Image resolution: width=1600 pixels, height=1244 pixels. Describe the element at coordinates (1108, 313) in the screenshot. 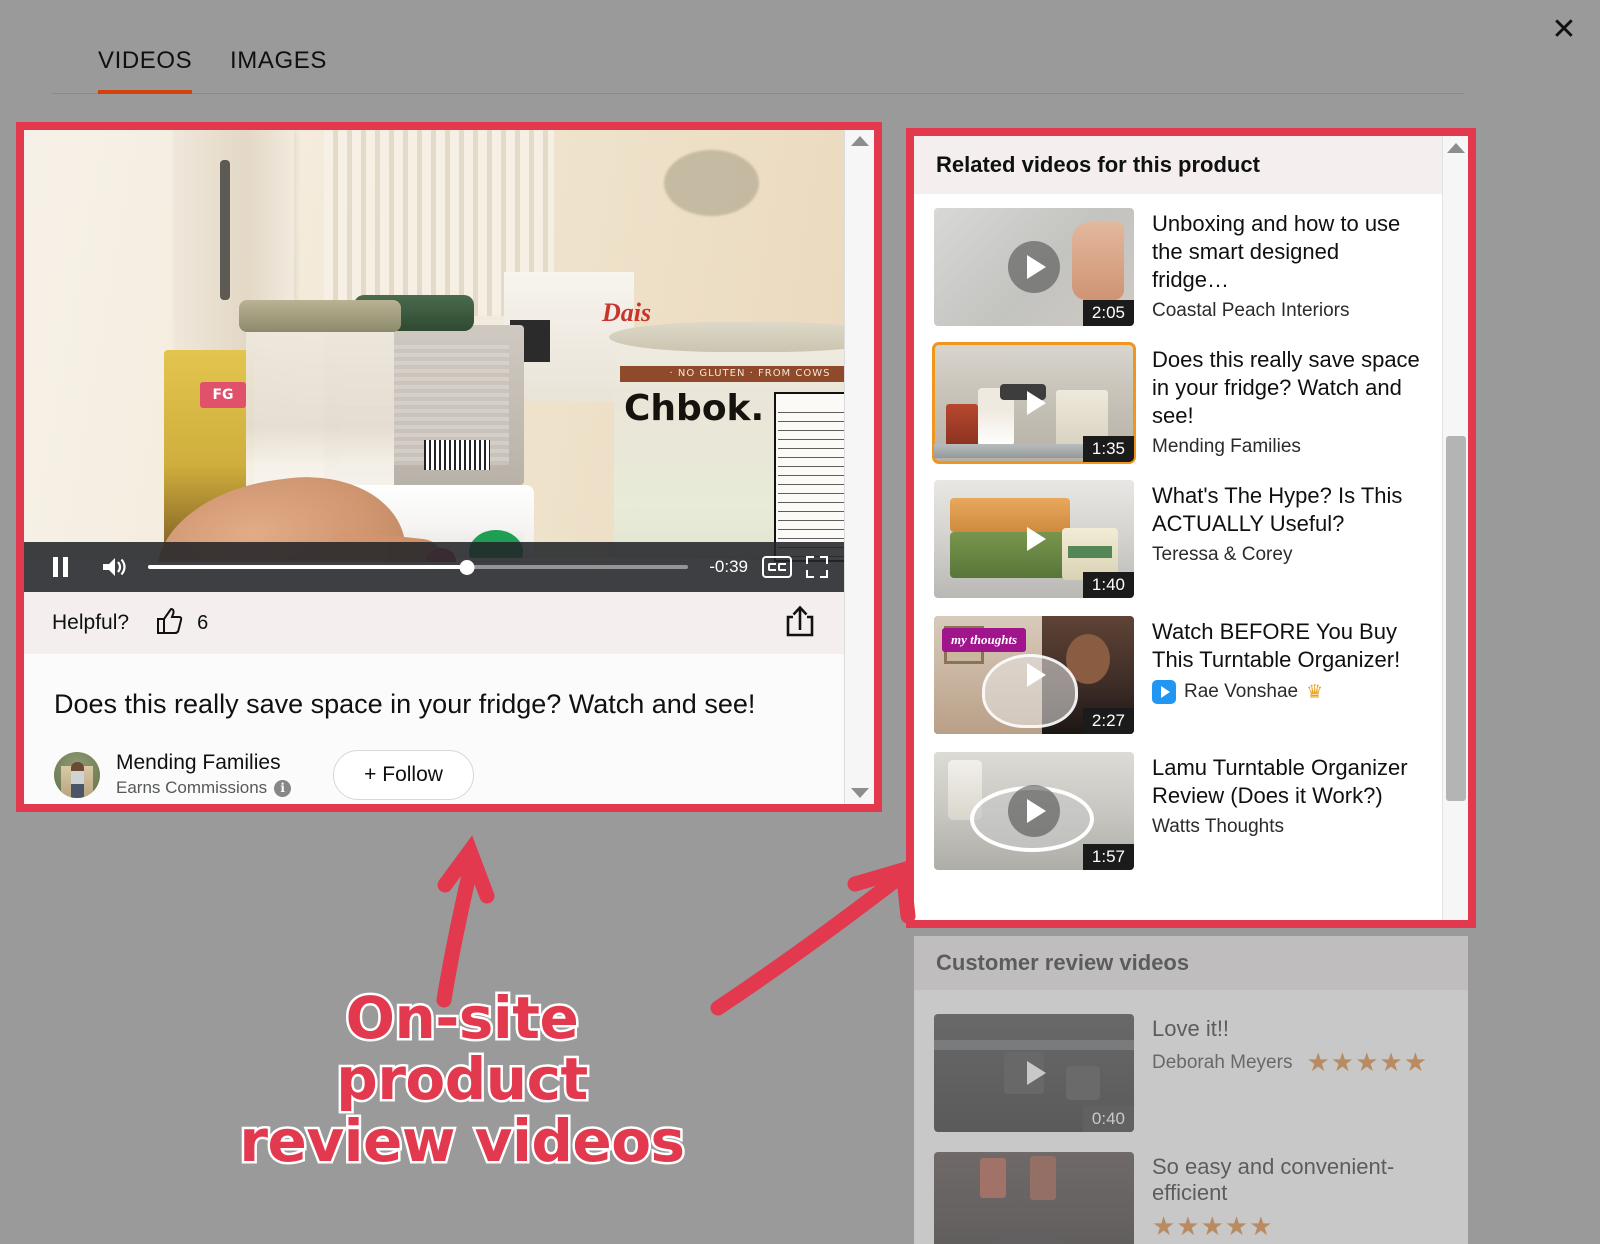

I see `video-duration: 2:05` at that location.